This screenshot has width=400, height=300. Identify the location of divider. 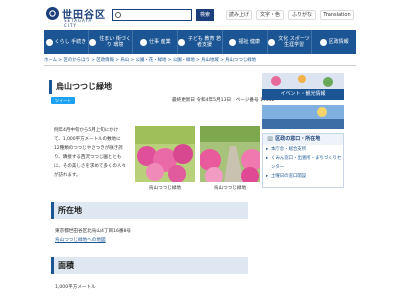
(200, 65).